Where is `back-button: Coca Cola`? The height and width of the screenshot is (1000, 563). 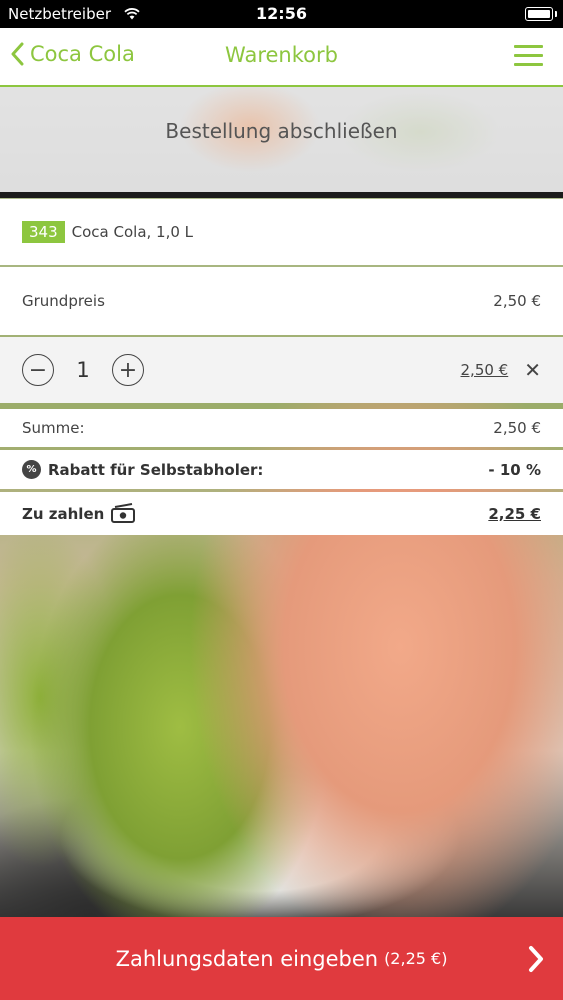
back-button: Coca Cola is located at coordinates (72, 54).